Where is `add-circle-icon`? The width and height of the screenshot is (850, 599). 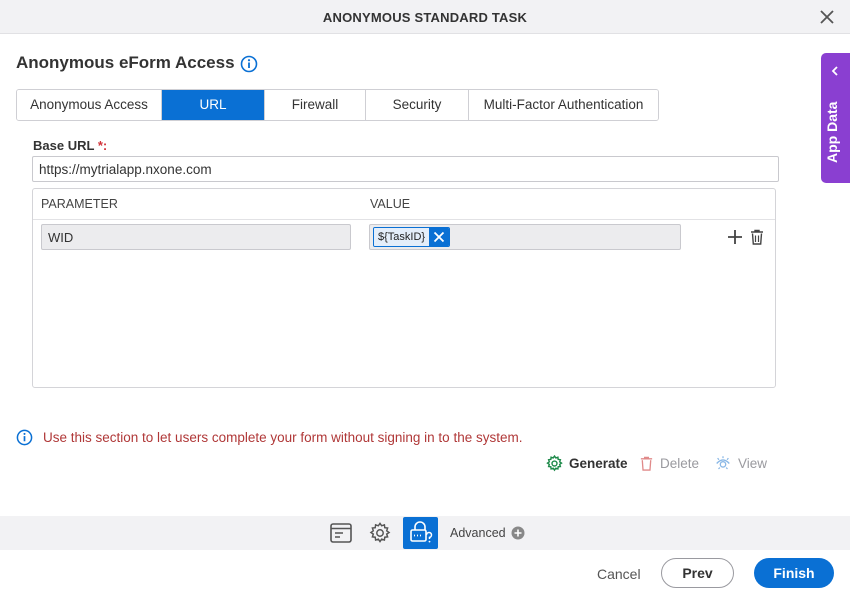
add-circle-icon is located at coordinates (518, 533).